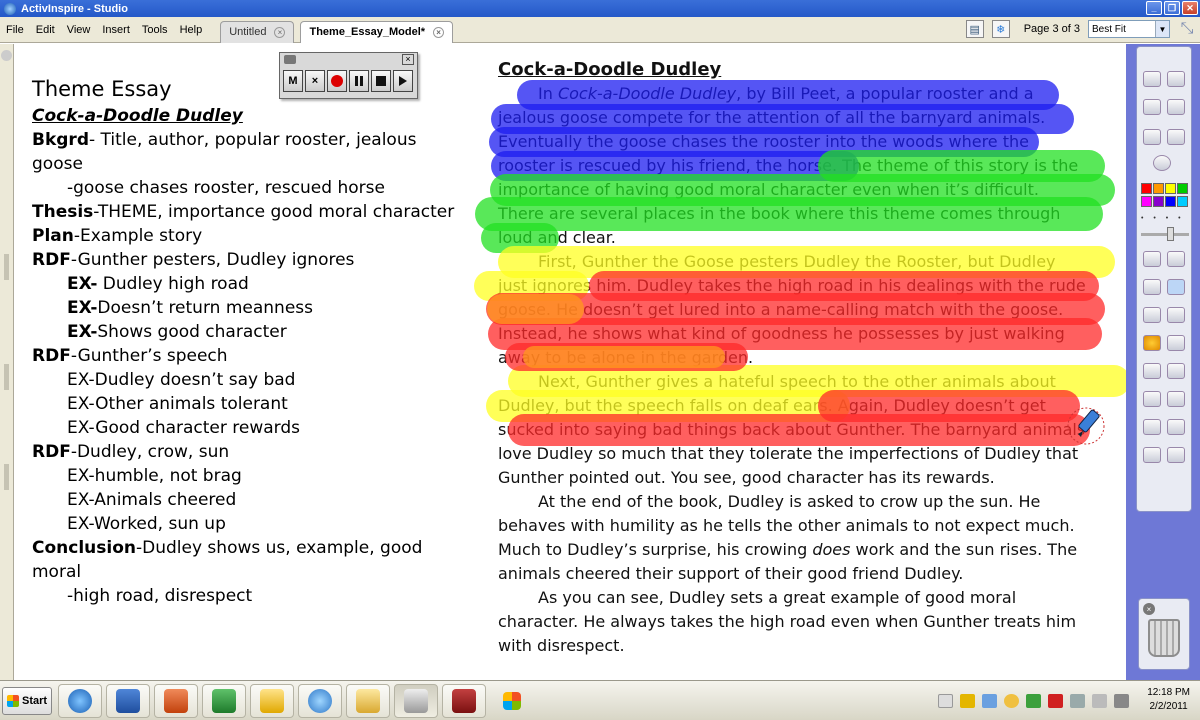  I want to click on menu-help: Help, so click(191, 30).